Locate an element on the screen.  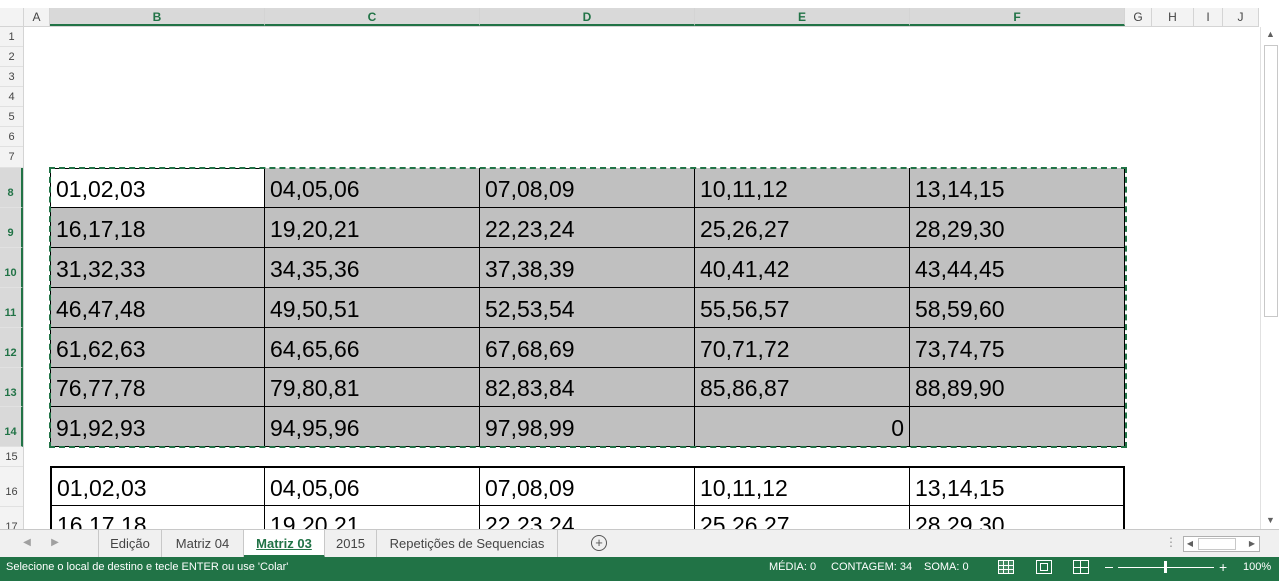
row-header-11: 11 is located at coordinates (11, 308).